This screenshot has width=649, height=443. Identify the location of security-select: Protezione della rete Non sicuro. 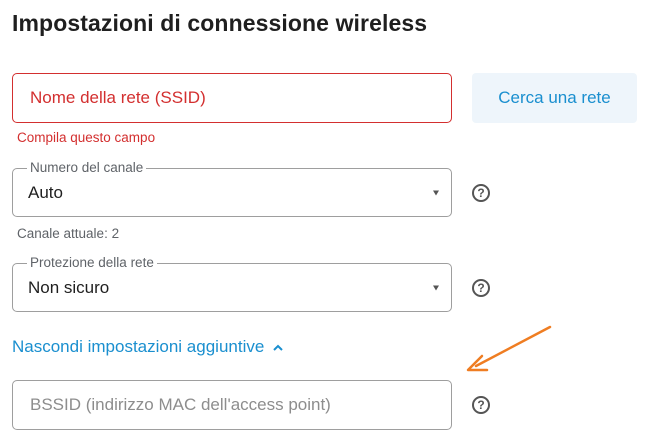
(232, 283).